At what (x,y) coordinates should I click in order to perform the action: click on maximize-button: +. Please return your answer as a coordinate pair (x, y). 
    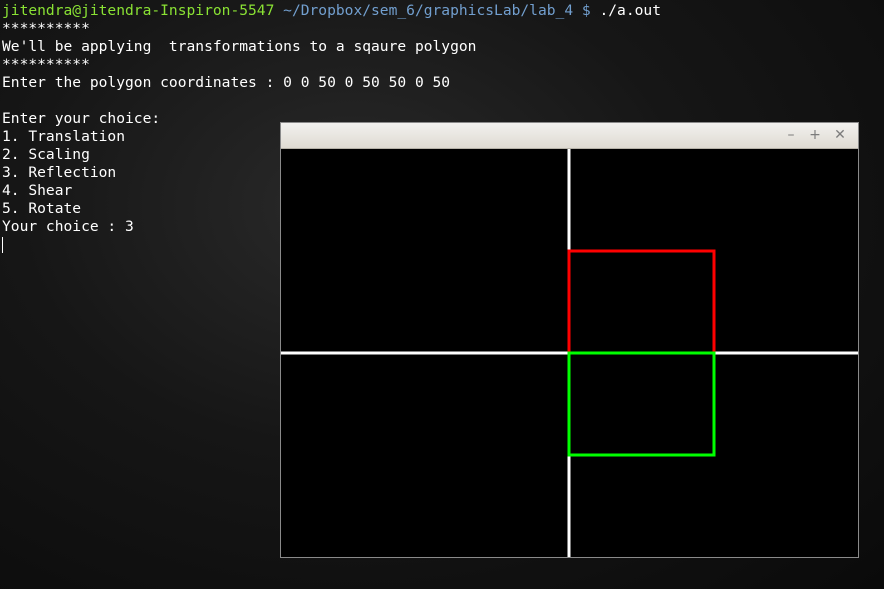
    Looking at the image, I should click on (815, 135).